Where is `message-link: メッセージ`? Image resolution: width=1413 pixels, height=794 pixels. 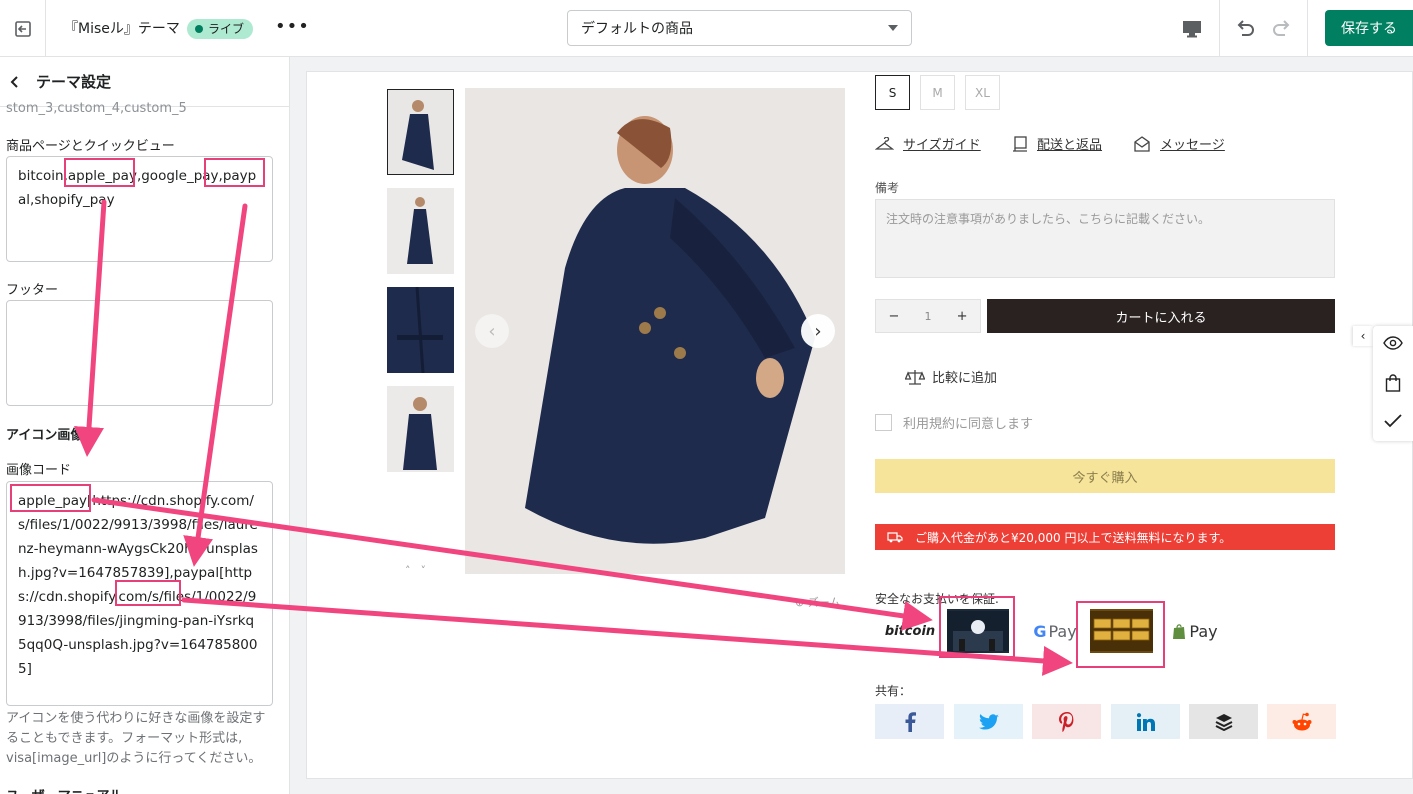
message-link: メッセージ is located at coordinates (1179, 143).